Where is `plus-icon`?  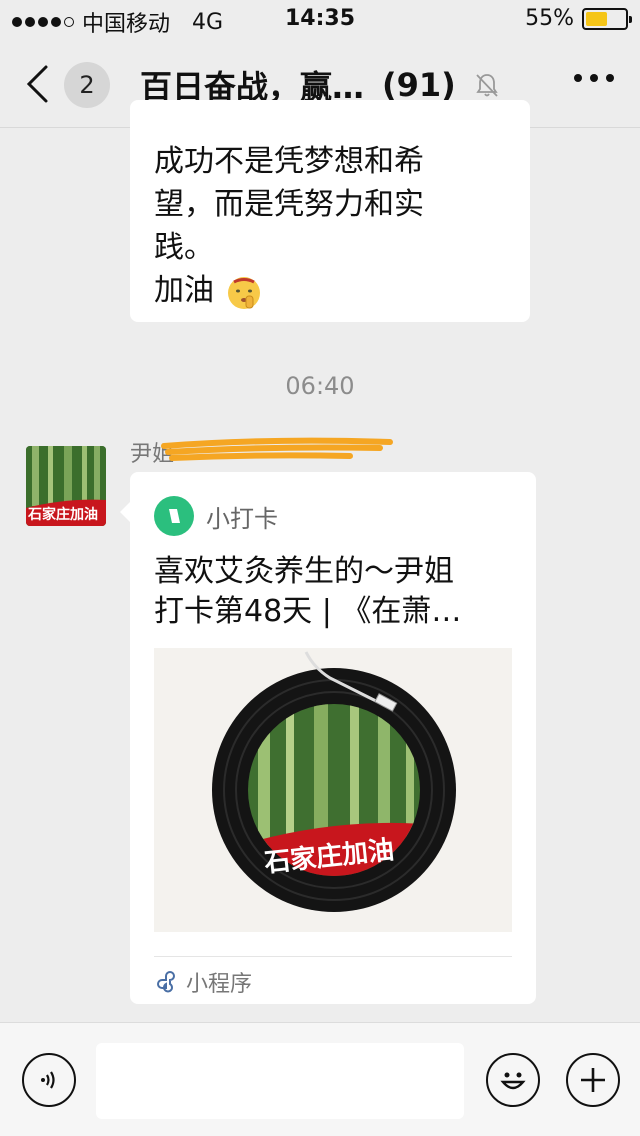
plus-icon is located at coordinates (593, 1080).